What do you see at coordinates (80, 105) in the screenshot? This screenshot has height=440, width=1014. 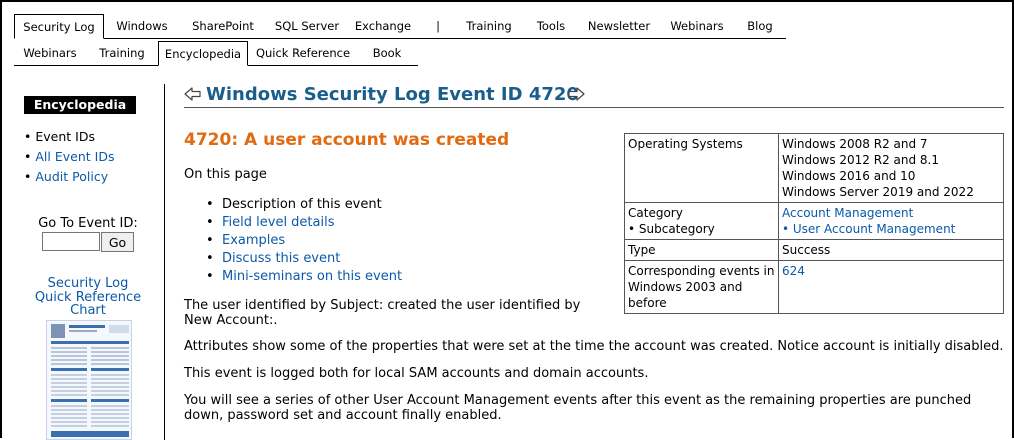 I see `encyclopedia-badge: Encyclopedia` at bounding box center [80, 105].